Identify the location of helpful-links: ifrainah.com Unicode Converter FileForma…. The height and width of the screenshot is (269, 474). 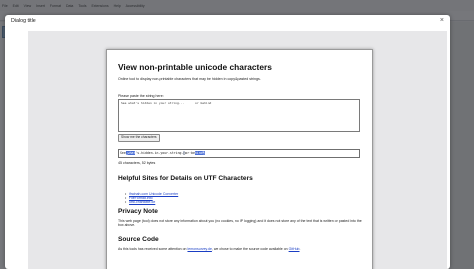
(151, 198).